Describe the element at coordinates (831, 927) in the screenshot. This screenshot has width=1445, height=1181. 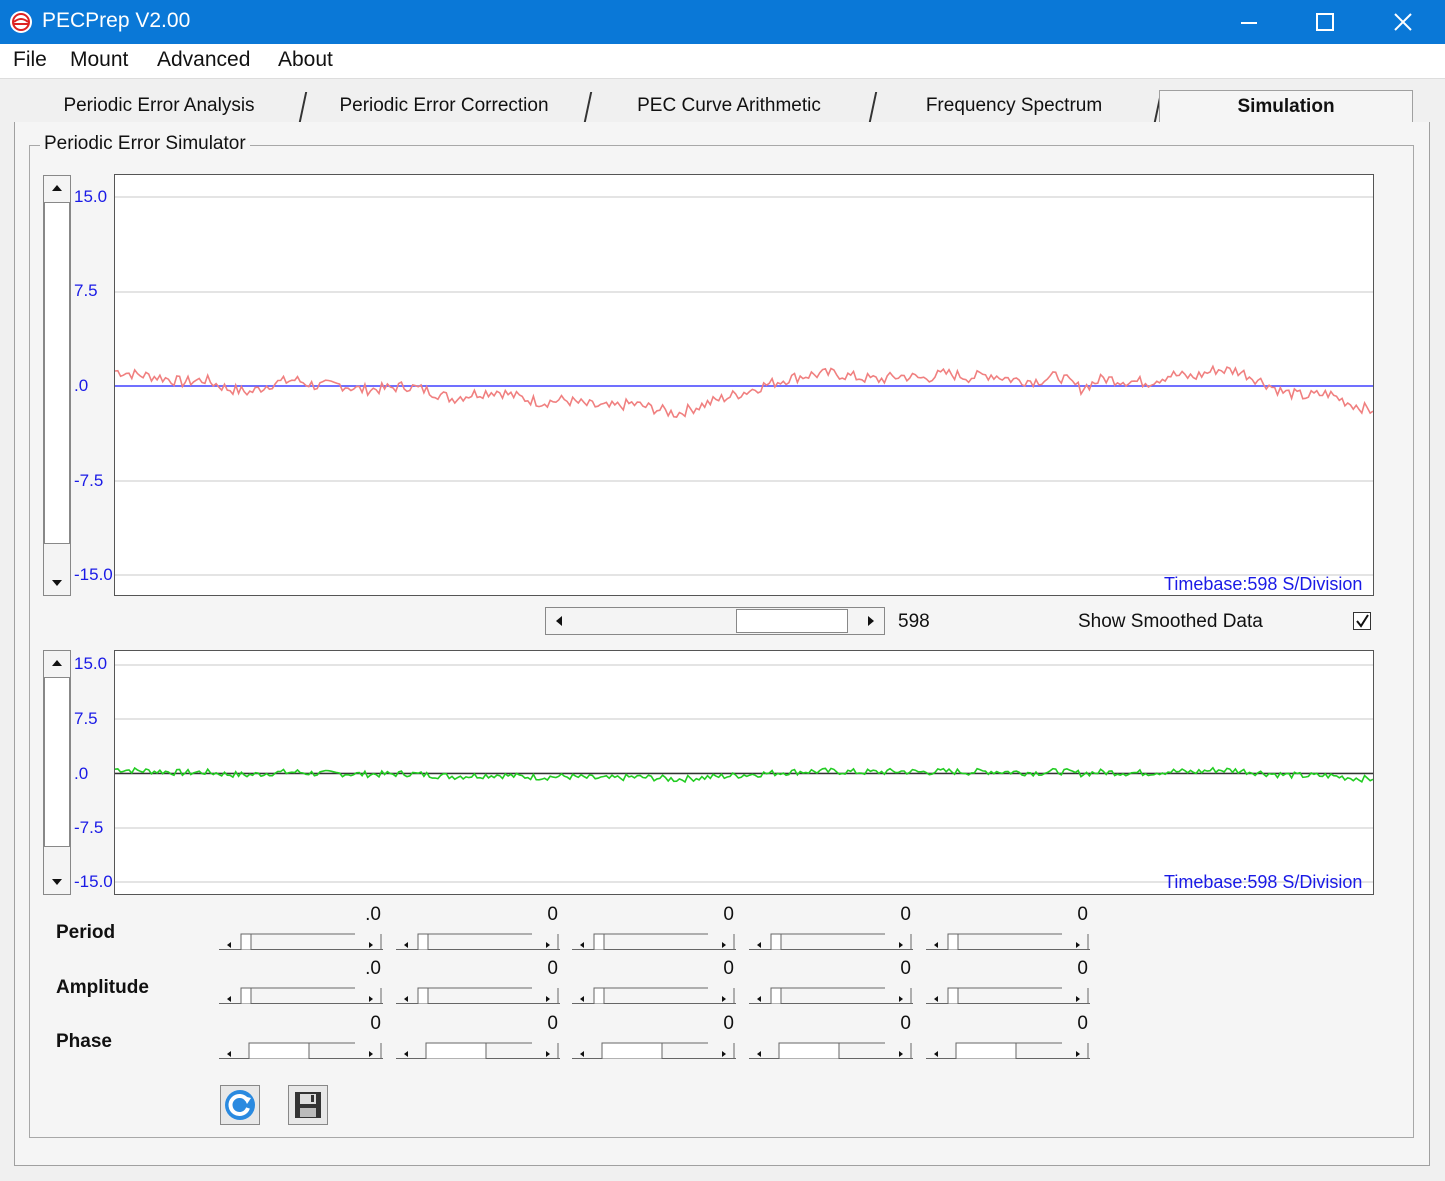
I see `period-slider-4: 0` at that location.